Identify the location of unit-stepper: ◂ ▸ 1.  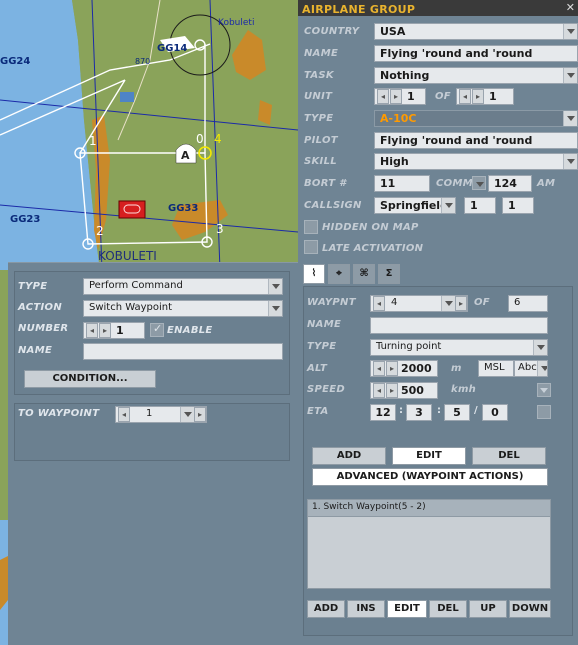
(400, 96).